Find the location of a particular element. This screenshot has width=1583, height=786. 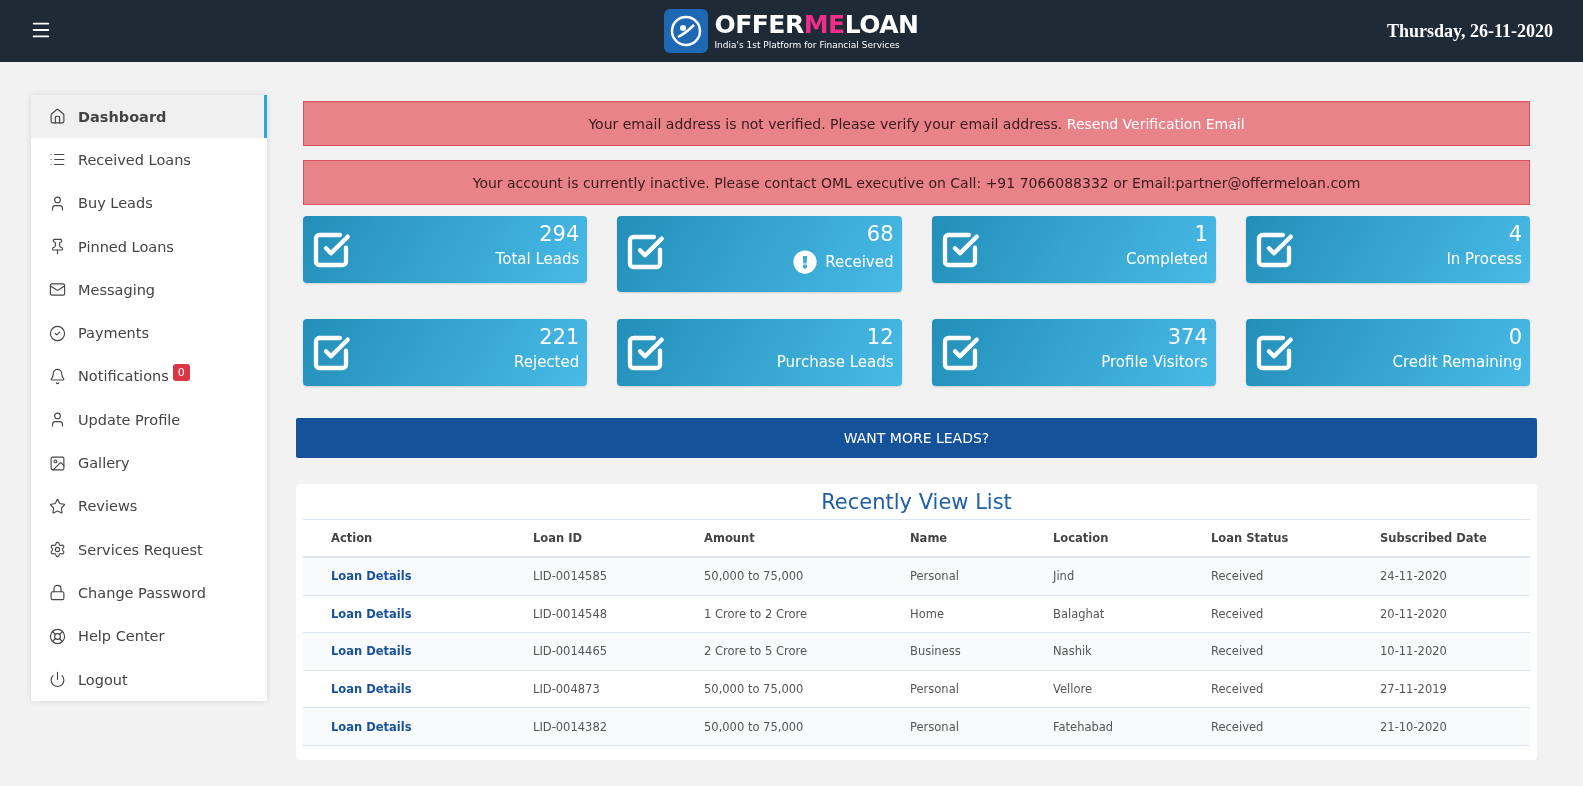

sidebar-label: Help Center is located at coordinates (121, 636).